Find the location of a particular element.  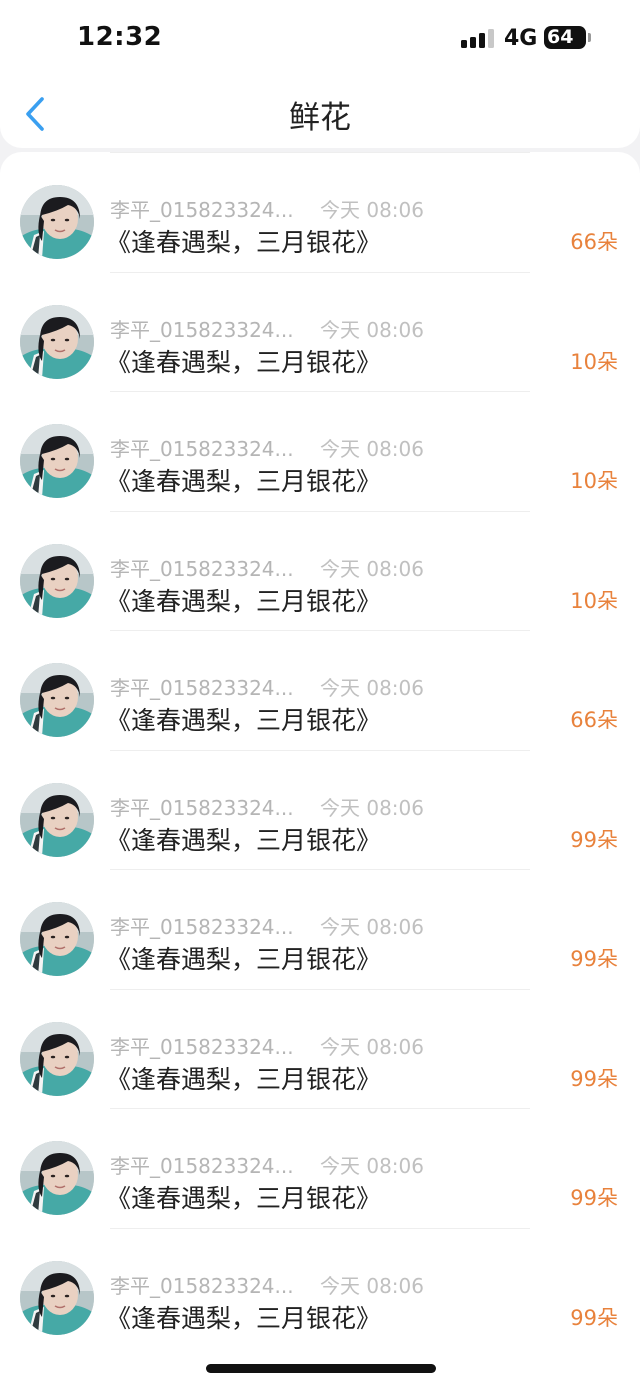

network-type: 4G is located at coordinates (521, 38).